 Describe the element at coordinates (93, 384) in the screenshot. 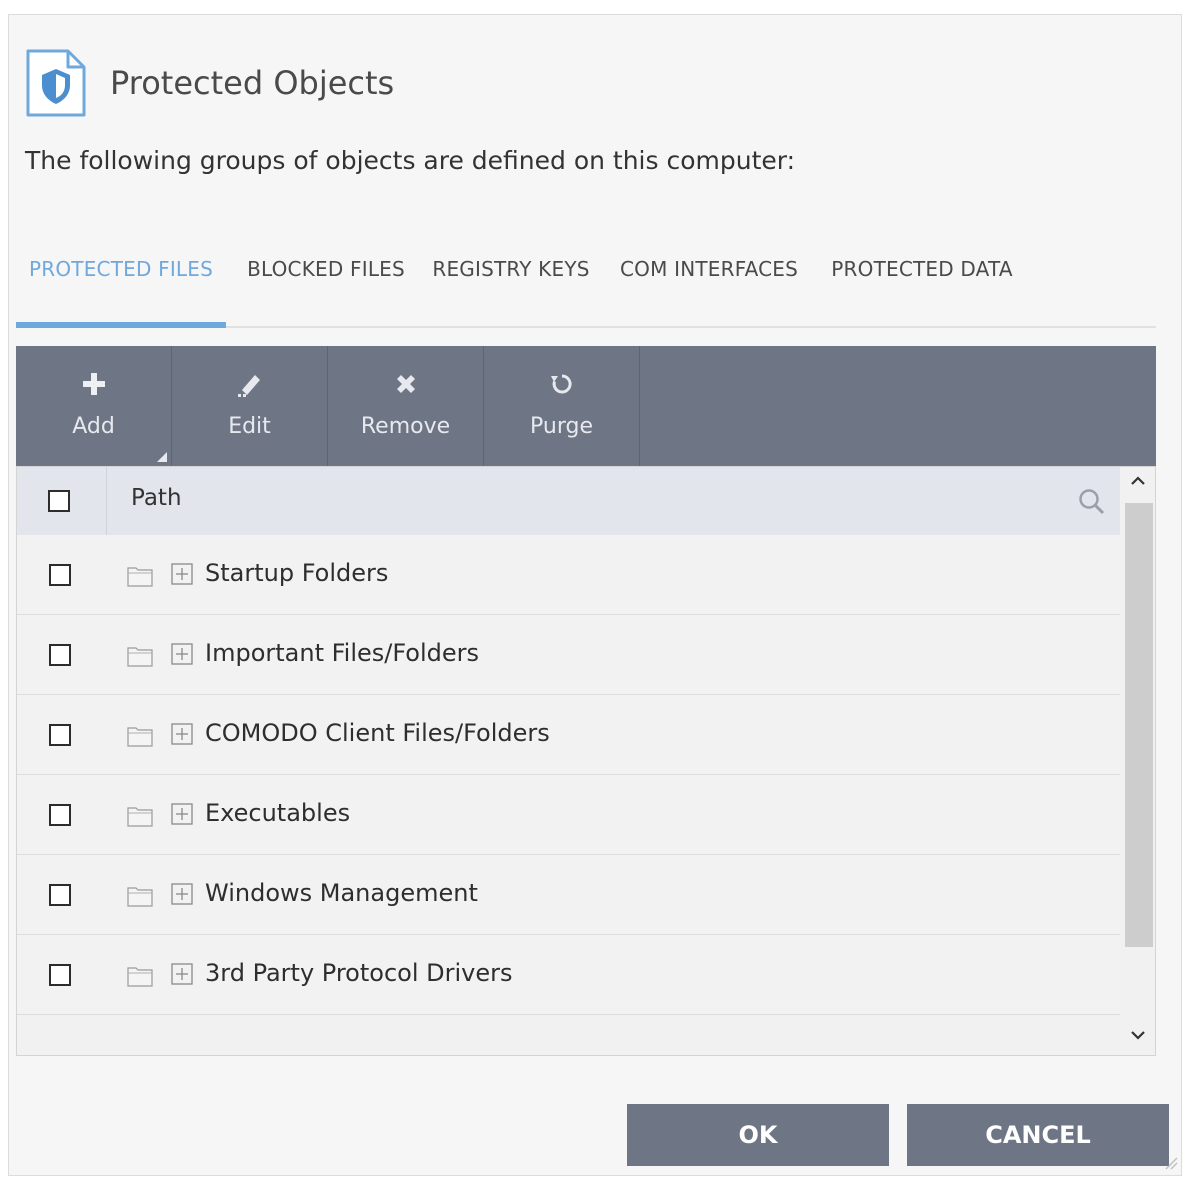

I see `plus-icon` at that location.